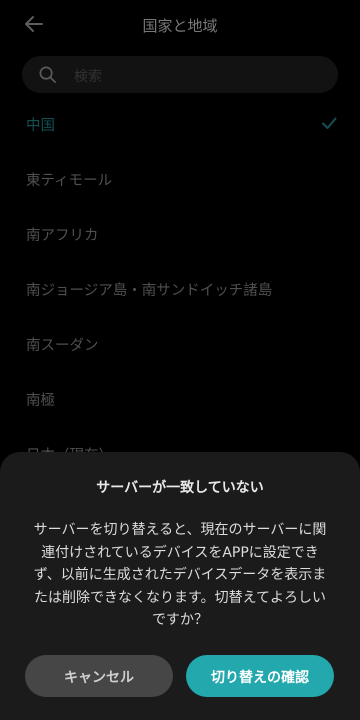 The image size is (360, 720). I want to click on confirm-switch-button: 切り替えの確認, so click(260, 676).